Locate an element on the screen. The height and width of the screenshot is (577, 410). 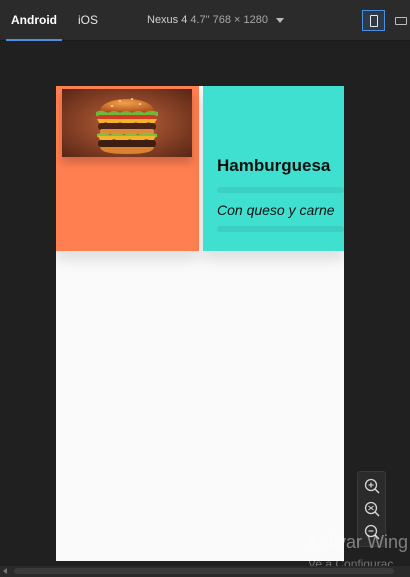
zoom-reset-button is located at coordinates (372, 509).